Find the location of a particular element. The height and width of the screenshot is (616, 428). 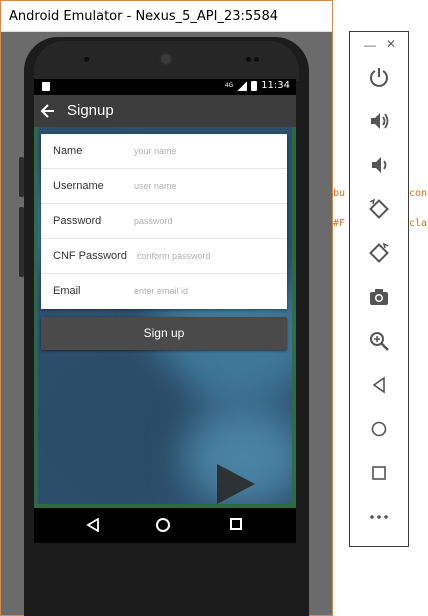

clock: 11:34 is located at coordinates (275, 85).